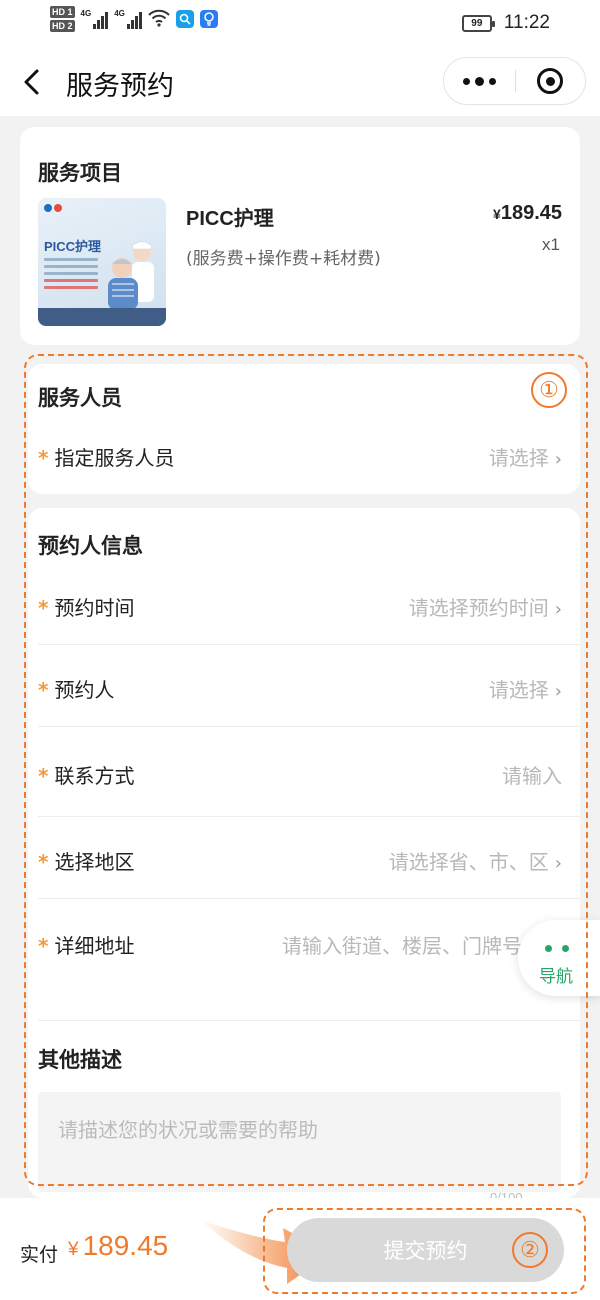 The image size is (600, 1300). Describe the element at coordinates (549, 390) in the screenshot. I see `annotation-number-1: ①` at that location.